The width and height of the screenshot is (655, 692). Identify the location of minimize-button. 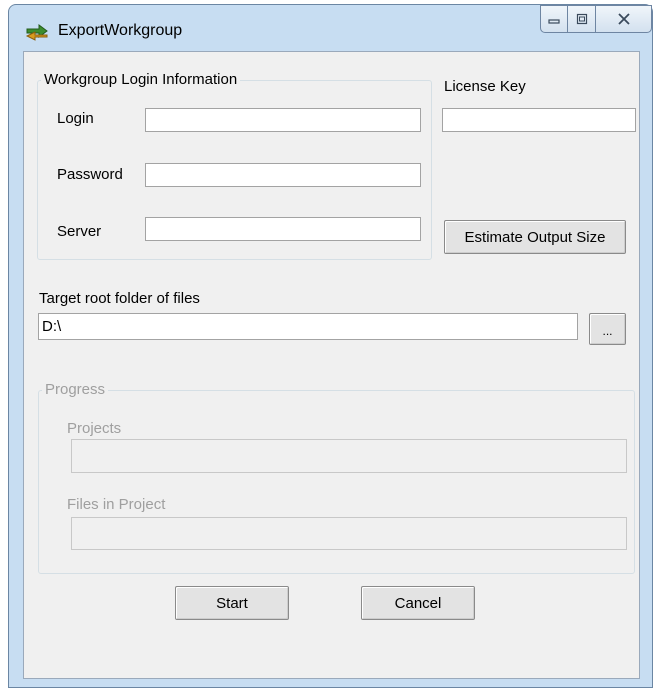
(554, 19).